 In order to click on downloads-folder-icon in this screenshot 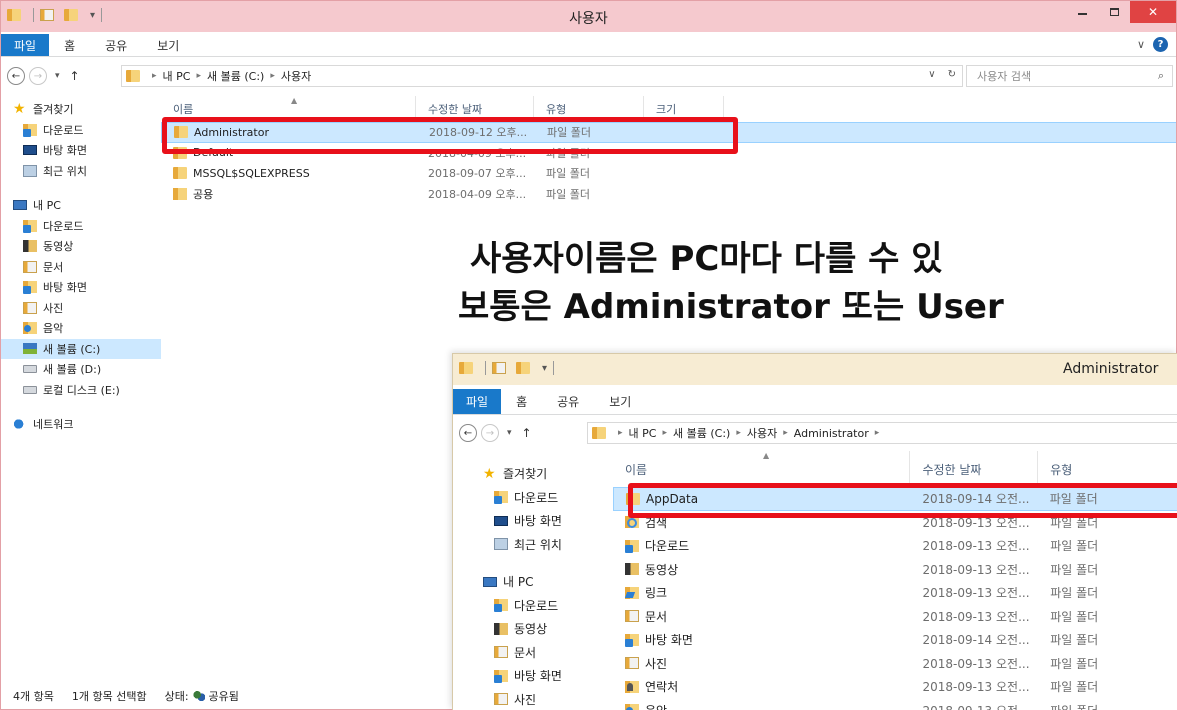, I will do `click(632, 546)`.